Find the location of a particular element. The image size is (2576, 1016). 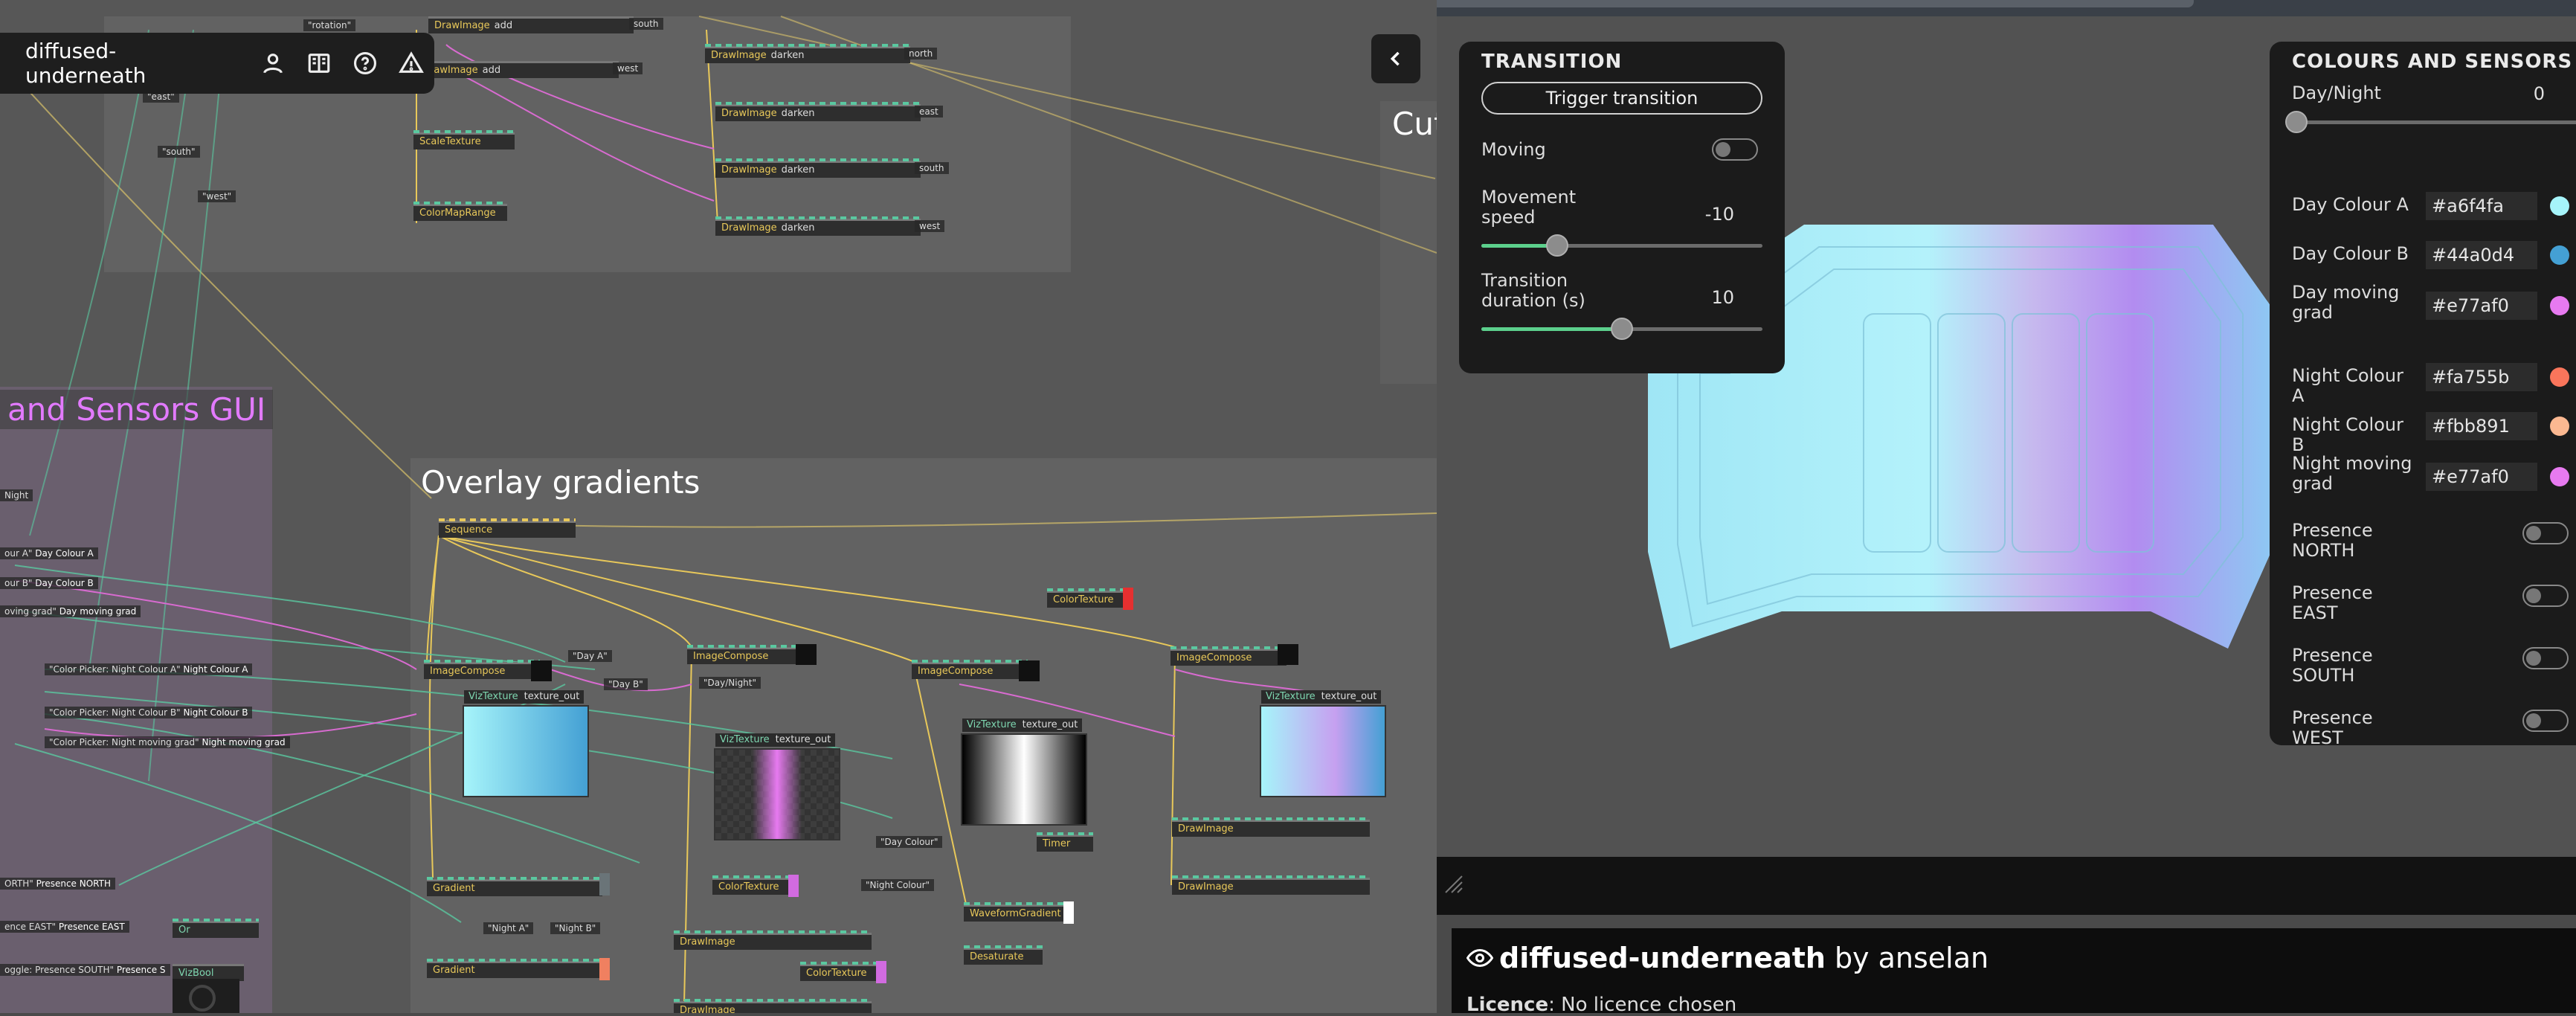

colour-hex-input: #a6f4fa is located at coordinates (2481, 206).